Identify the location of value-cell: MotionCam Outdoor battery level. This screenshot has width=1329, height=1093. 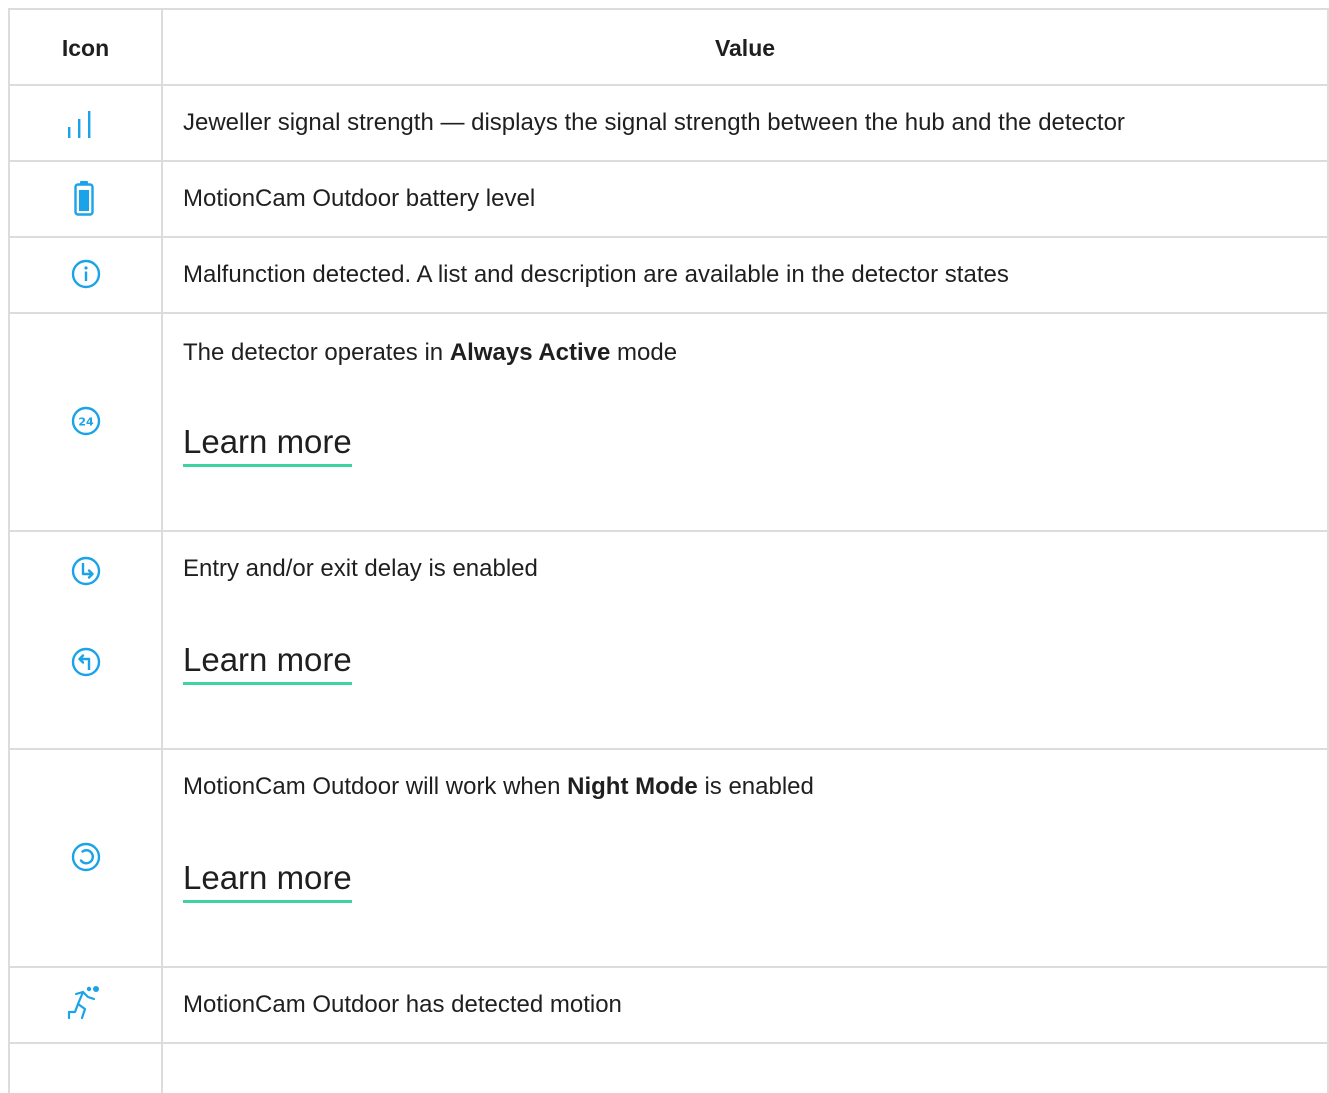
(745, 199).